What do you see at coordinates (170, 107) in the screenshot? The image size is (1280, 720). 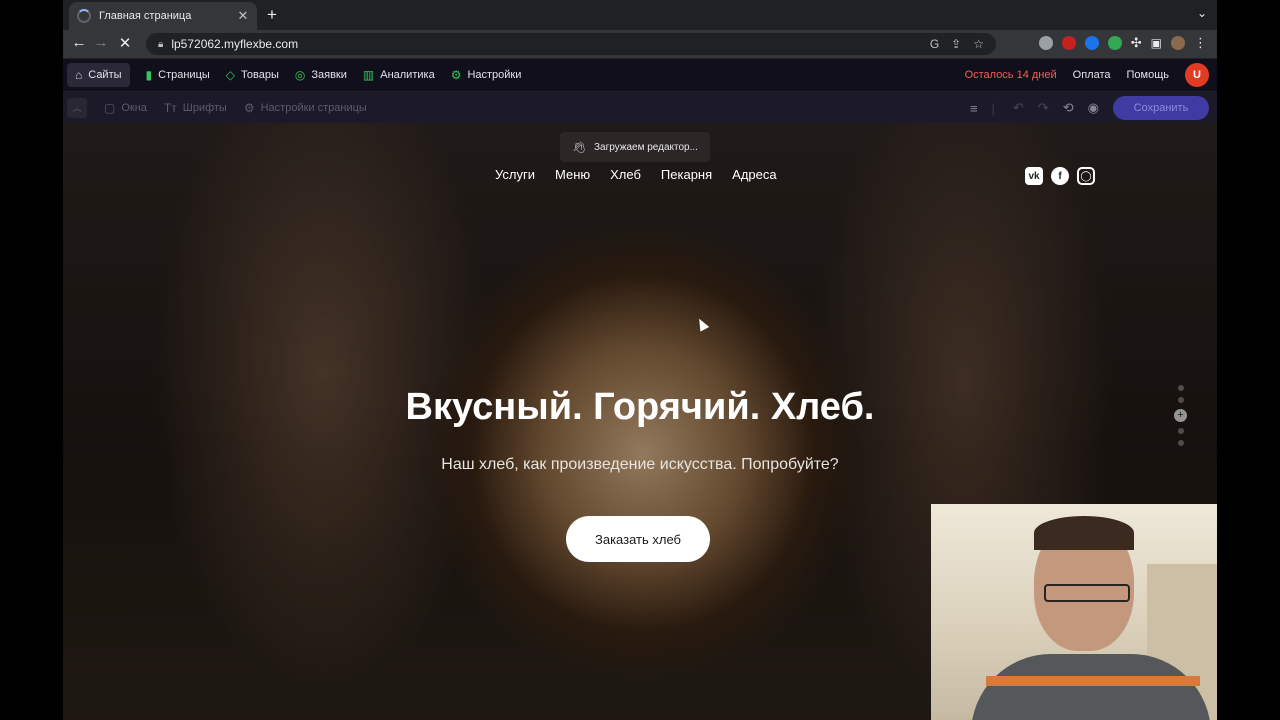 I see `font-icon: Tт` at bounding box center [170, 107].